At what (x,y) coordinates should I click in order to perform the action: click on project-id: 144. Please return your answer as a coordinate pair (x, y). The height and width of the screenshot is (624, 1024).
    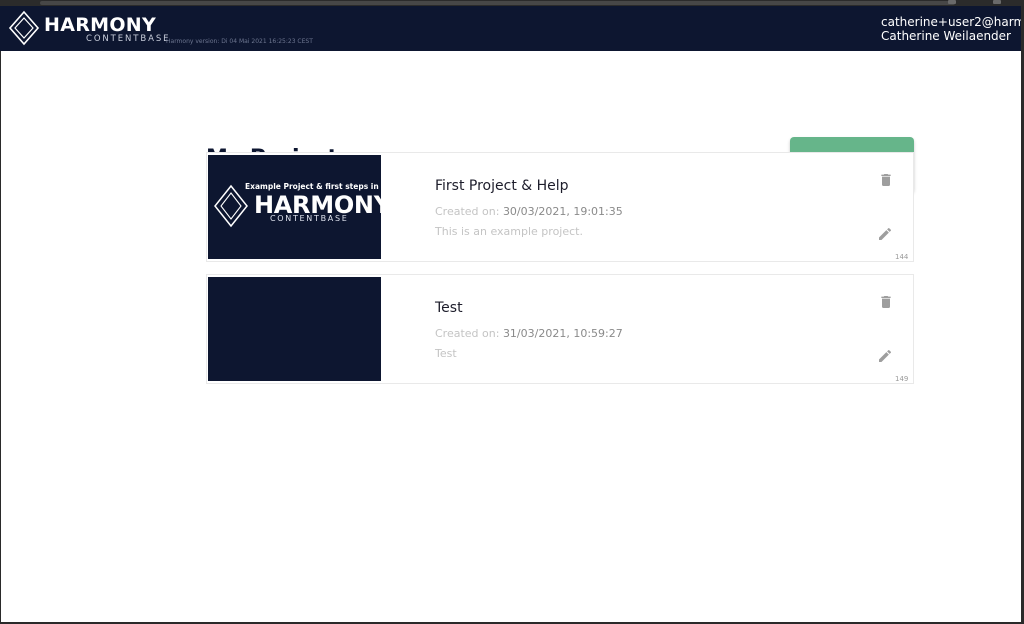
    Looking at the image, I should click on (902, 257).